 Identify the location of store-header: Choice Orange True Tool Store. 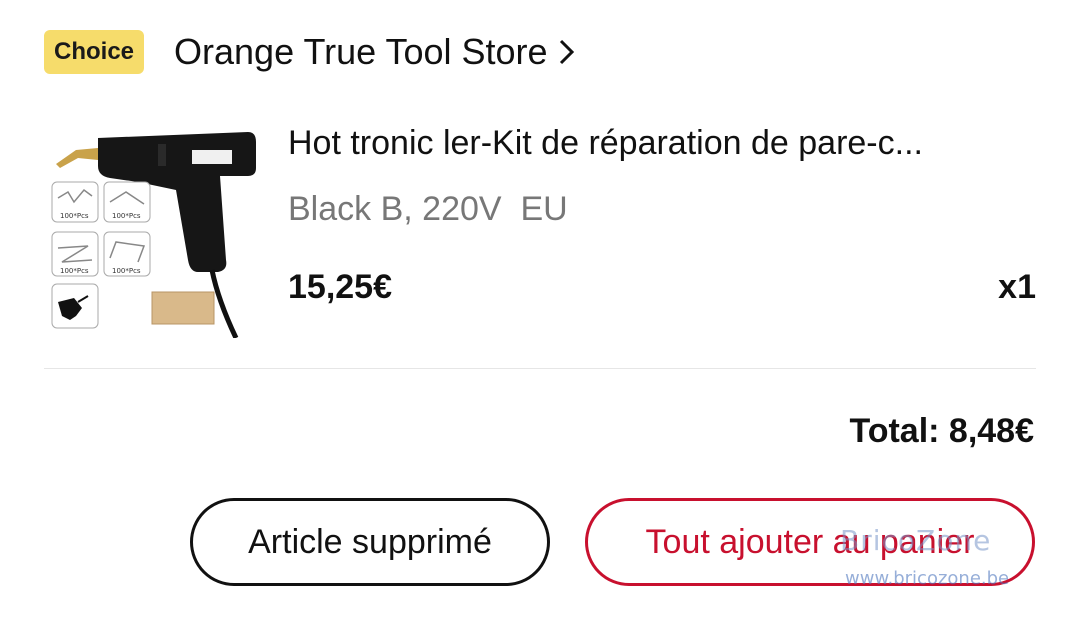
(310, 52).